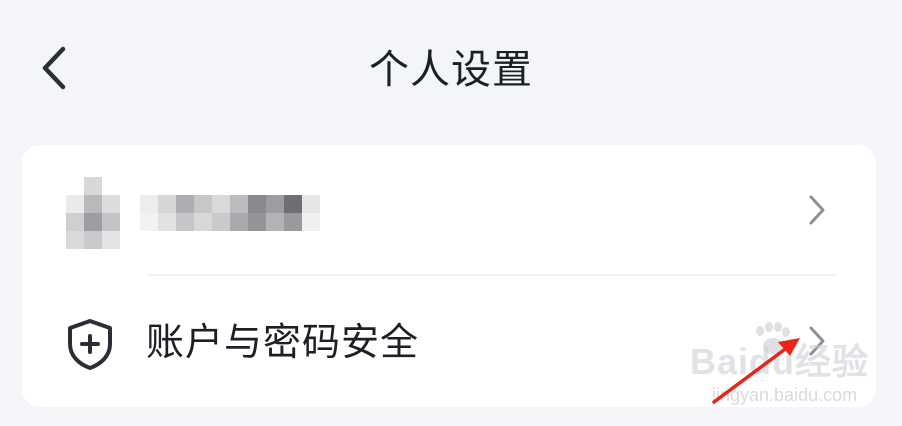 This screenshot has height=426, width=902. Describe the element at coordinates (756, 371) in the screenshot. I see `annotation-arrow` at that location.